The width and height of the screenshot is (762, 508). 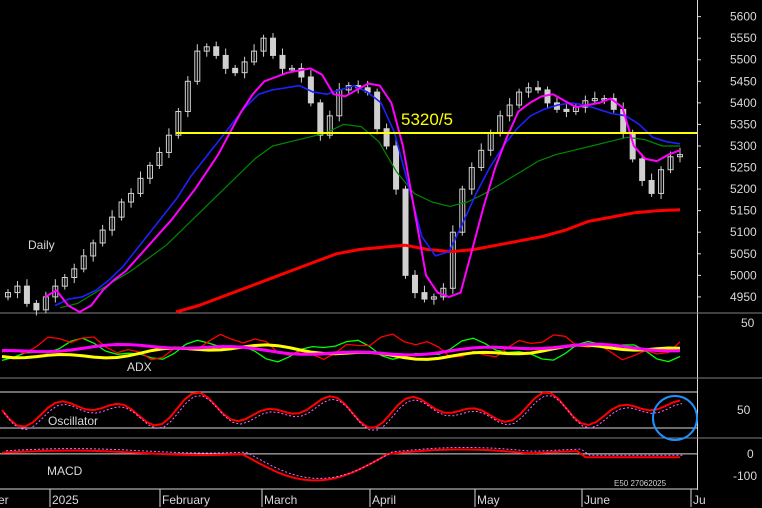 What do you see at coordinates (743, 17) in the screenshot?
I see `price-tick-label: 5600` at bounding box center [743, 17].